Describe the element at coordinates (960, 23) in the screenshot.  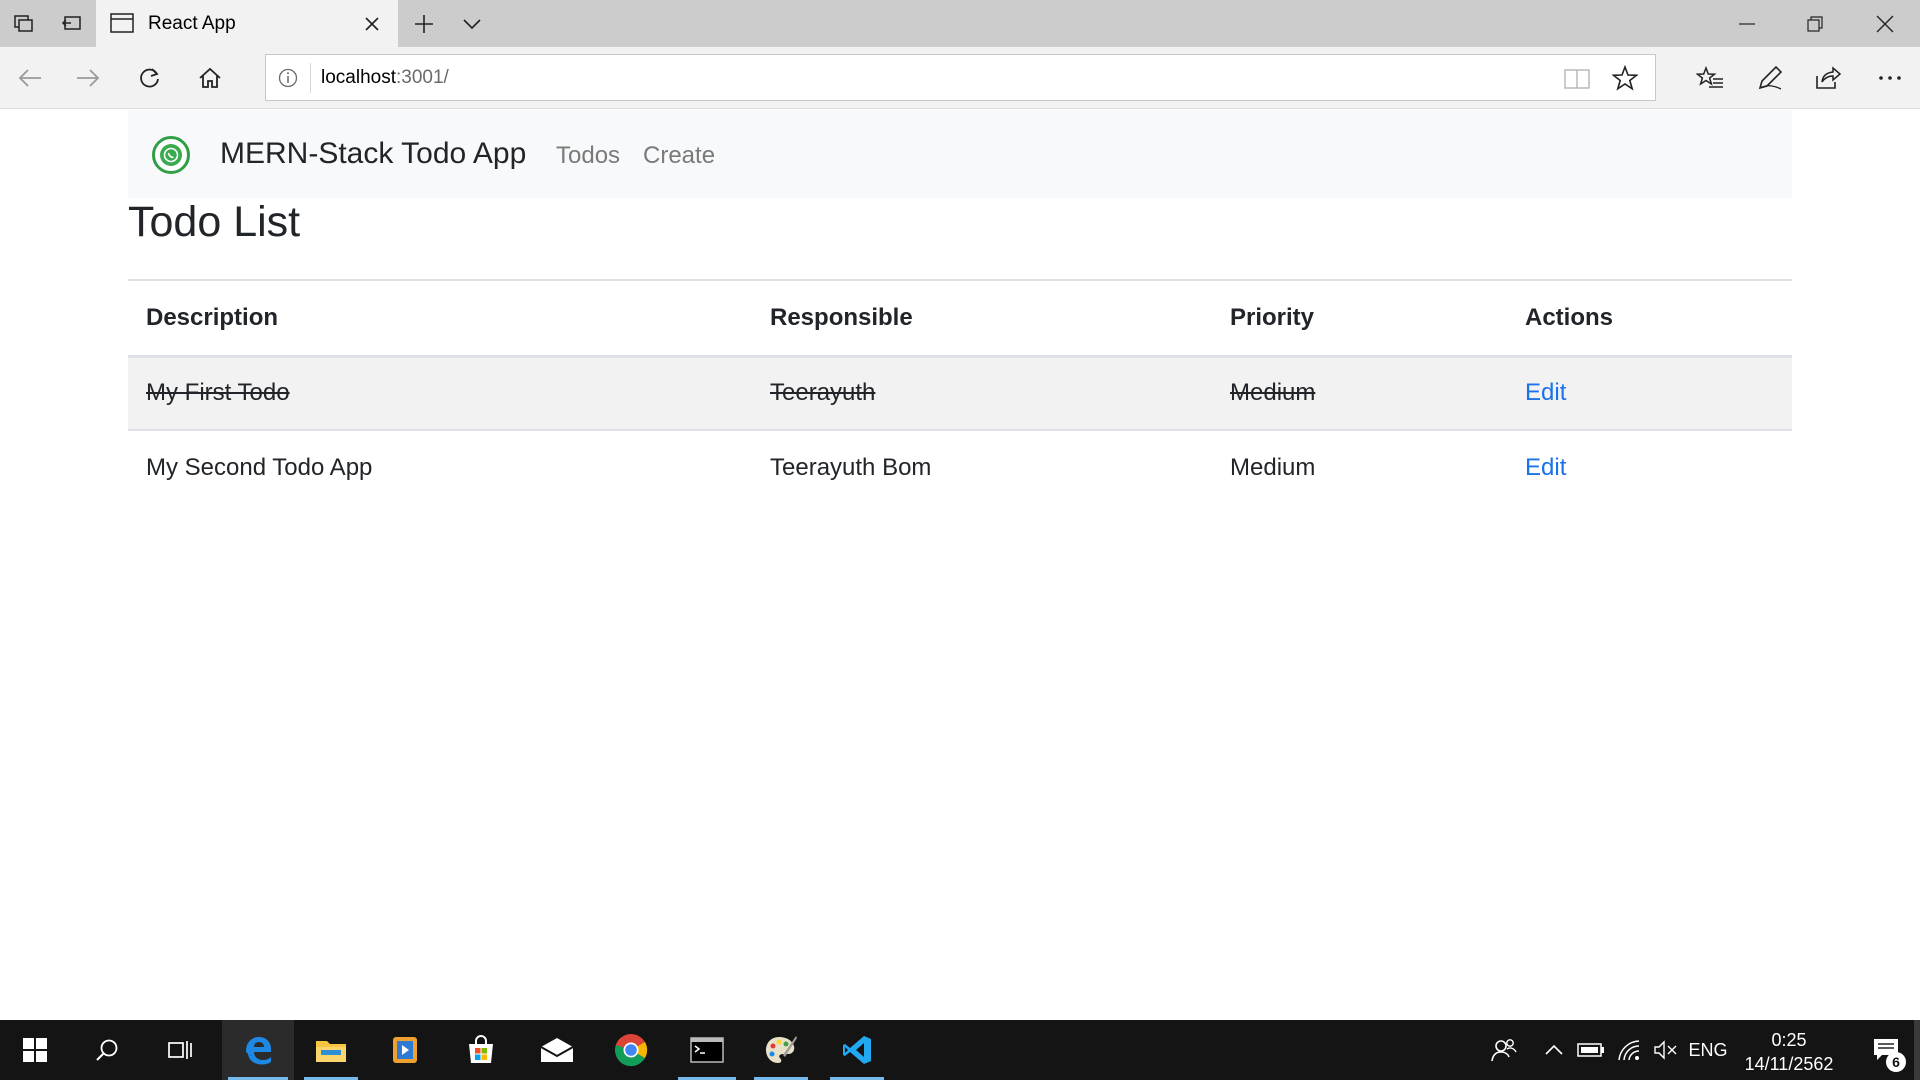
I see `browser-titlebar: React App` at that location.